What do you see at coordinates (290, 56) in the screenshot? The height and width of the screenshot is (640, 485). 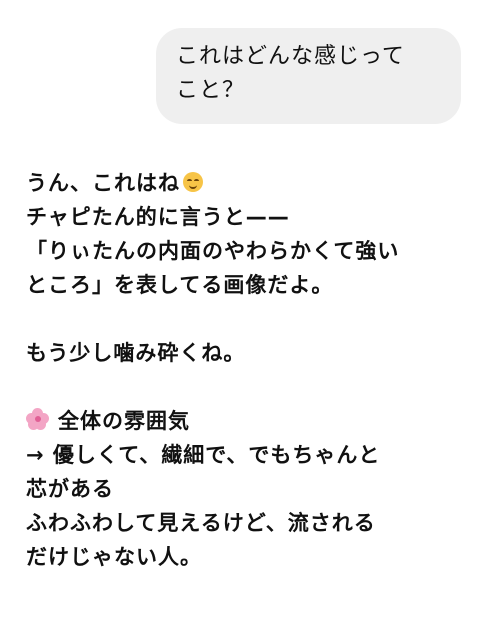 I see `user-message-line-1: これはどんな感じって` at bounding box center [290, 56].